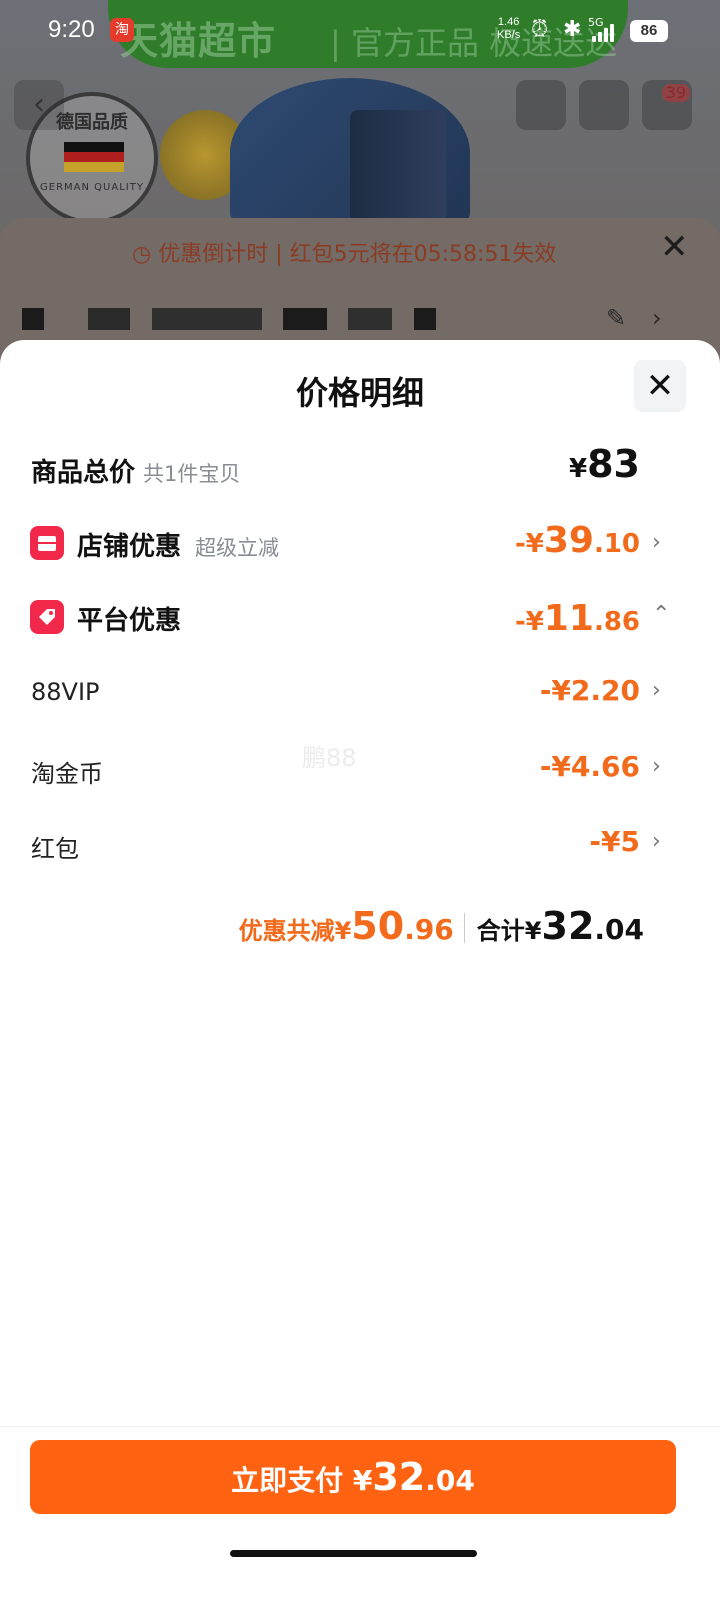 This screenshot has width=720, height=1600. I want to click on alarm-icon: ⏰︎, so click(540, 29).